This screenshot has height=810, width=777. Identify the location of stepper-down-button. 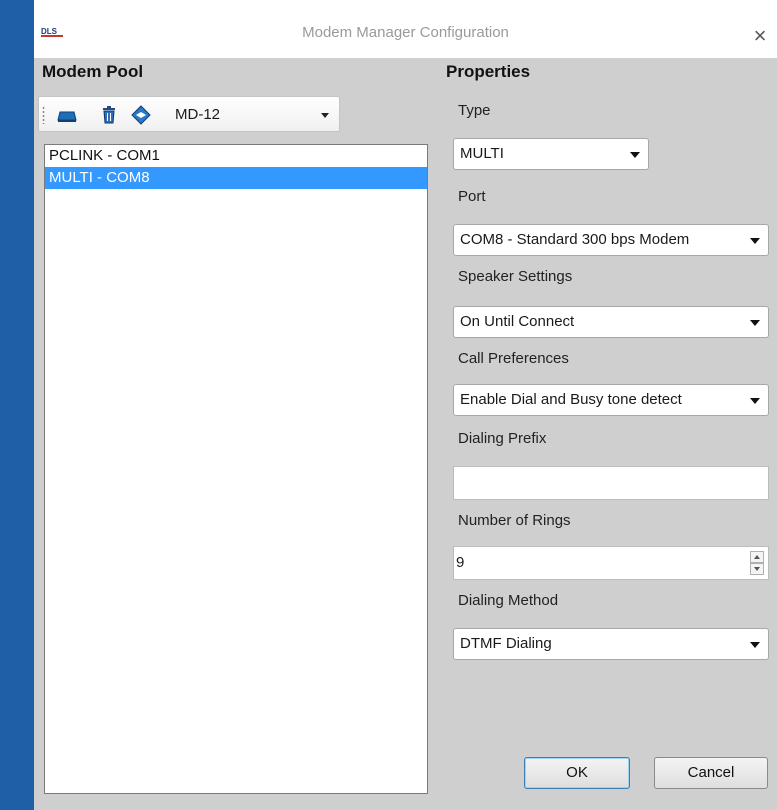
(757, 569).